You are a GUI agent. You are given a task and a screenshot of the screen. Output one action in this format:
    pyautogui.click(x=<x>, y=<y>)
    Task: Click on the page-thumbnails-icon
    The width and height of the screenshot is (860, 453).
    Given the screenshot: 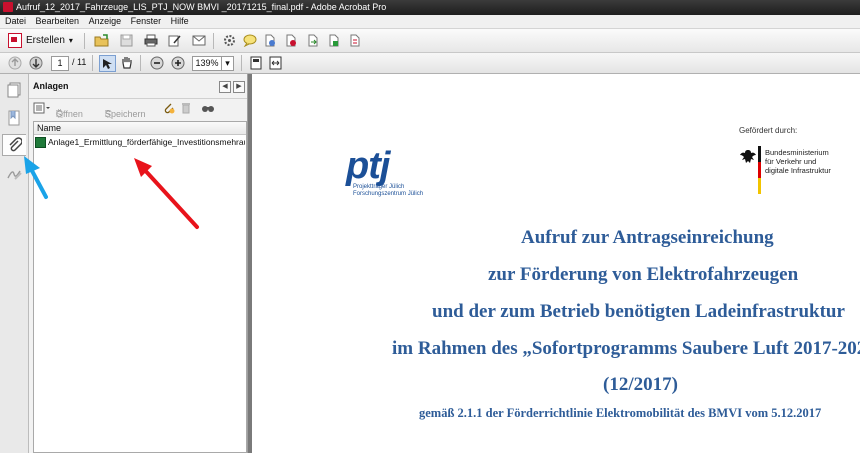 What is the action you would take?
    pyautogui.click(x=14, y=90)
    